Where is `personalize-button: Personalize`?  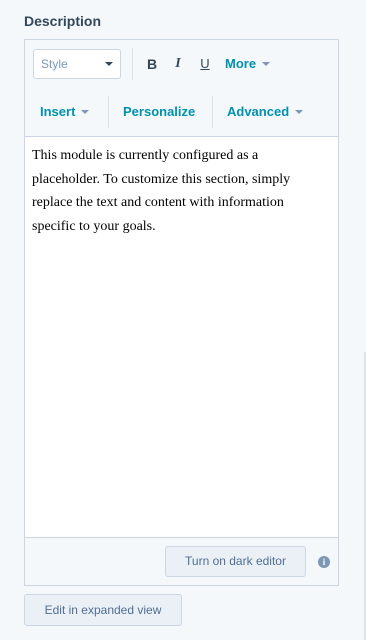 personalize-button: Personalize is located at coordinates (159, 112).